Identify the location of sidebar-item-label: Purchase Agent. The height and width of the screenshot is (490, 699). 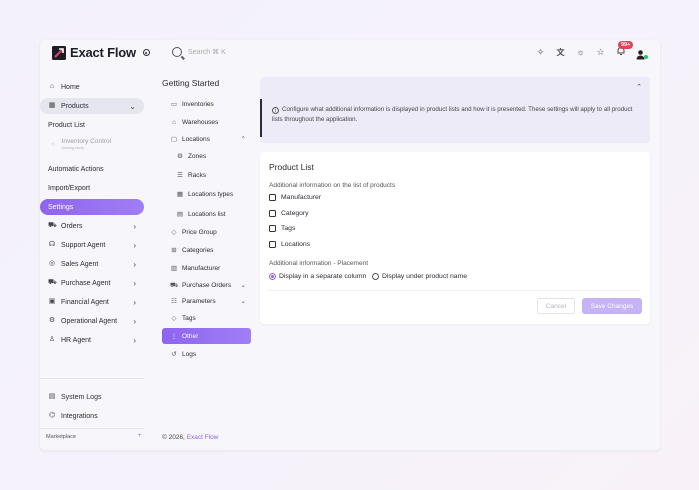
(86, 283).